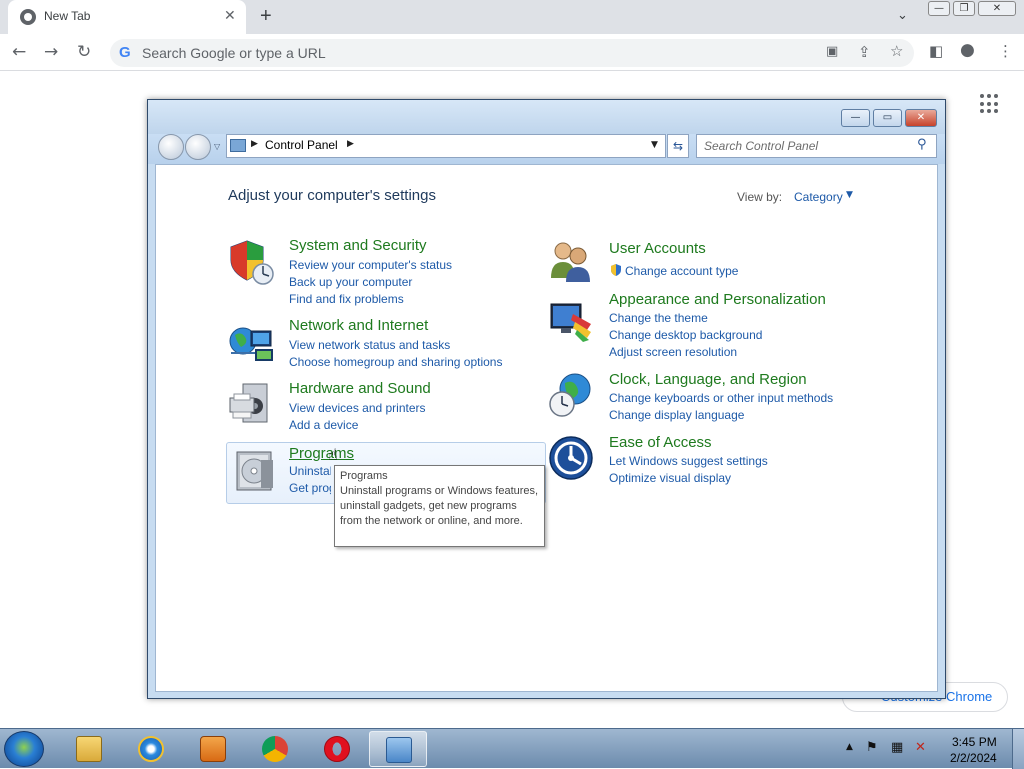 The height and width of the screenshot is (769, 1024). What do you see at coordinates (333, 454) in the screenshot?
I see `hand-cursor-icon: ☝` at bounding box center [333, 454].